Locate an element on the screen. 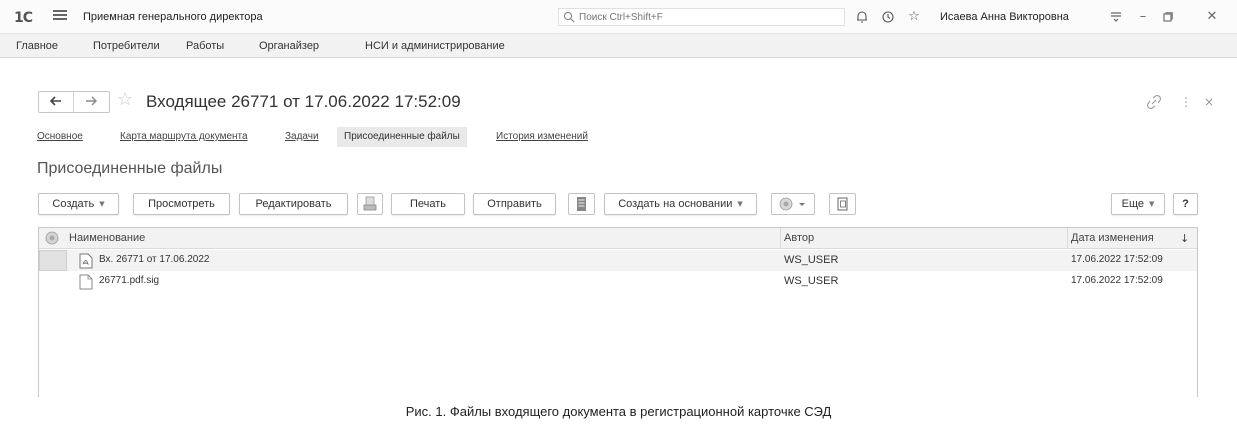 Image resolution: width=1237 pixels, height=432 pixels. menu-item-reference-admin: НСИ и администрирование is located at coordinates (435, 46).